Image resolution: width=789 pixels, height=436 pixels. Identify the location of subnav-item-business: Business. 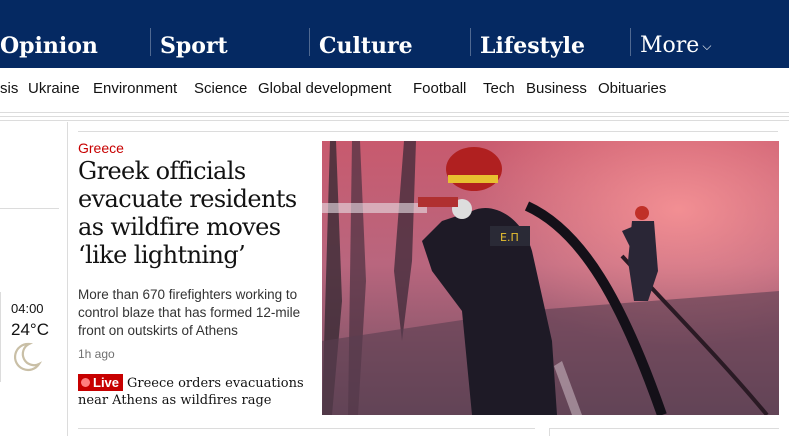
(556, 88).